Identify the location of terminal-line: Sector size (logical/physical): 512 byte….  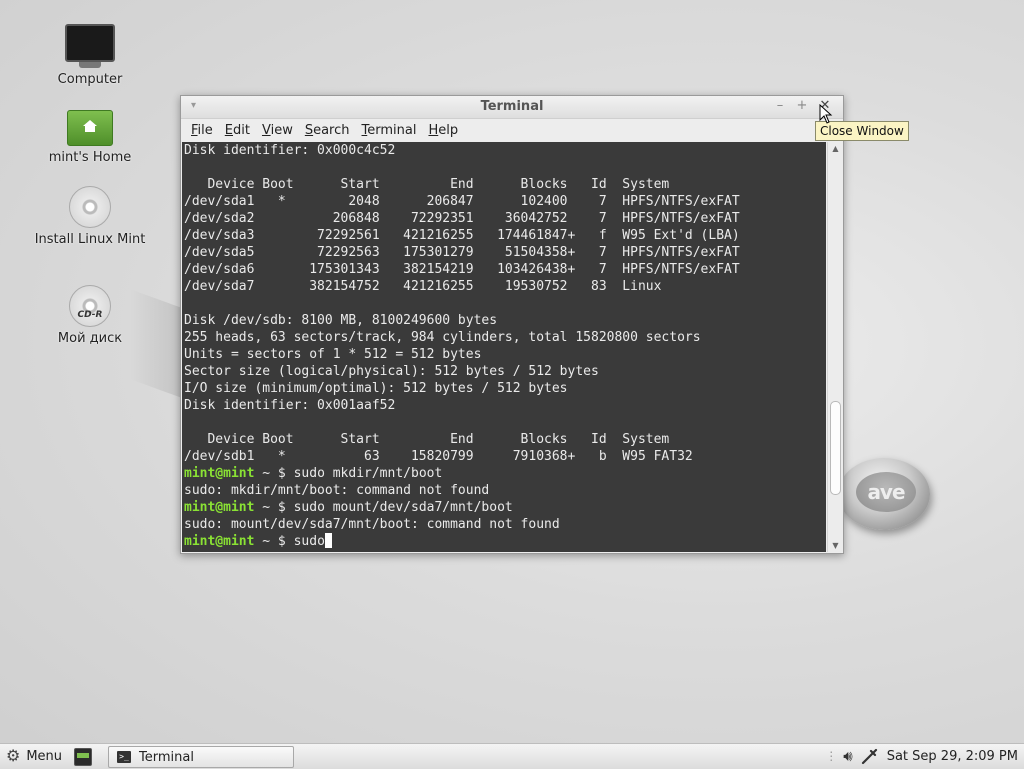
(391, 371).